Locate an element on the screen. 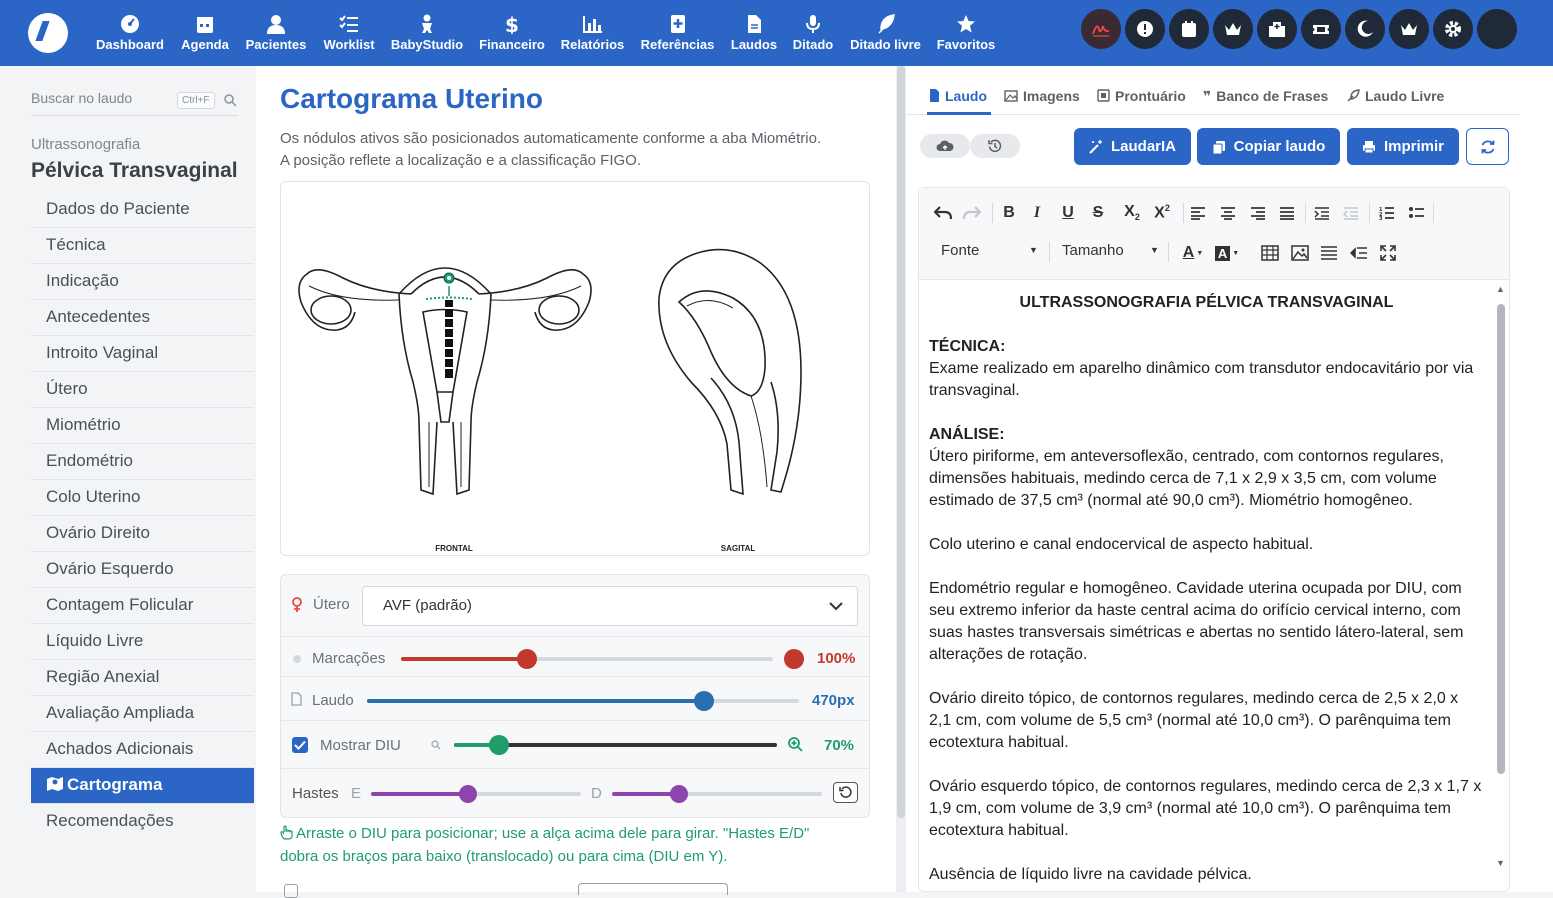 The width and height of the screenshot is (1553, 898). history-button is located at coordinates (995, 146).